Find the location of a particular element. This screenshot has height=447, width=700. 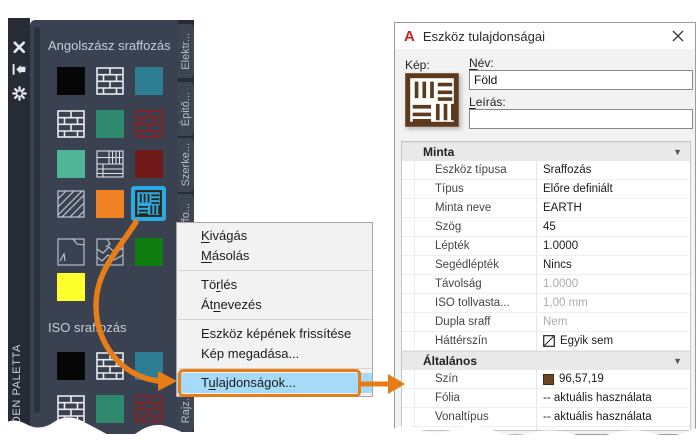

earth-pattern-icon is located at coordinates (148, 203).